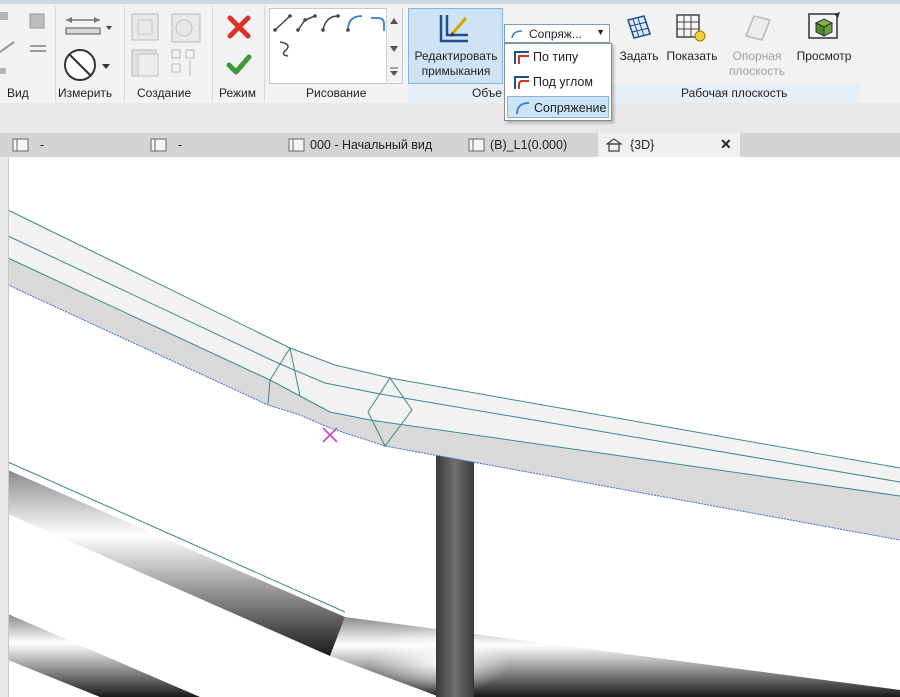 This screenshot has width=900, height=697. Describe the element at coordinates (287, 49) in the screenshot. I see `draw-spline-icon` at that location.